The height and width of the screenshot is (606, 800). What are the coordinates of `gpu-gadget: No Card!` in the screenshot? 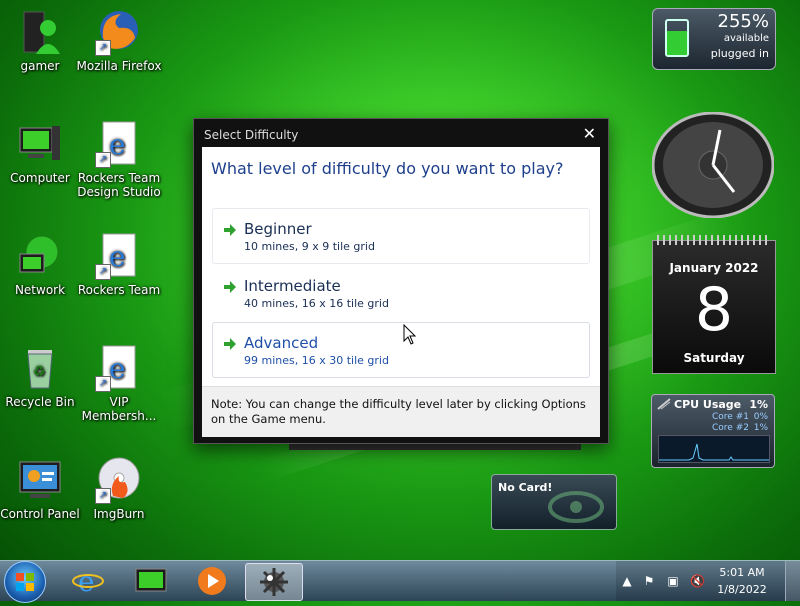 It's located at (554, 502).